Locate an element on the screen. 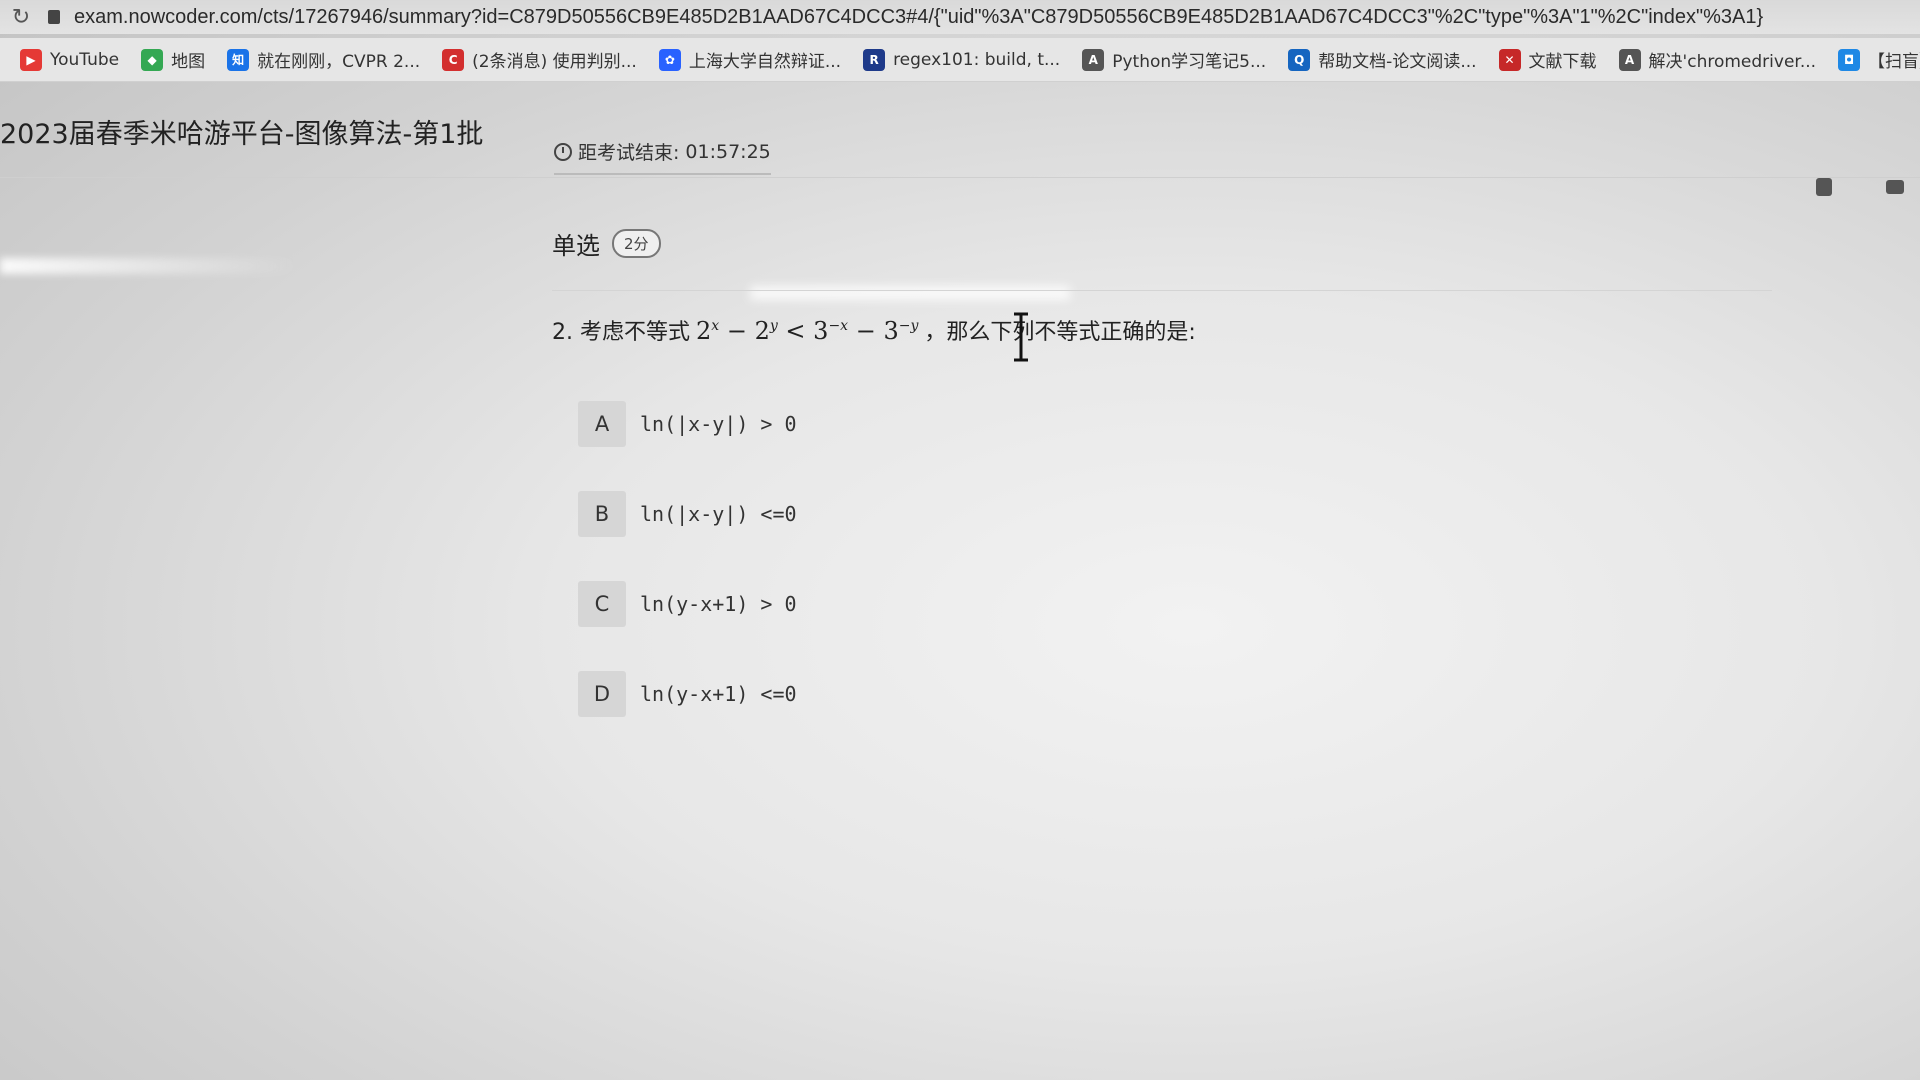 The width and height of the screenshot is (1920, 1080). option-text: ln(|x-y|) > 0 is located at coordinates (718, 424).